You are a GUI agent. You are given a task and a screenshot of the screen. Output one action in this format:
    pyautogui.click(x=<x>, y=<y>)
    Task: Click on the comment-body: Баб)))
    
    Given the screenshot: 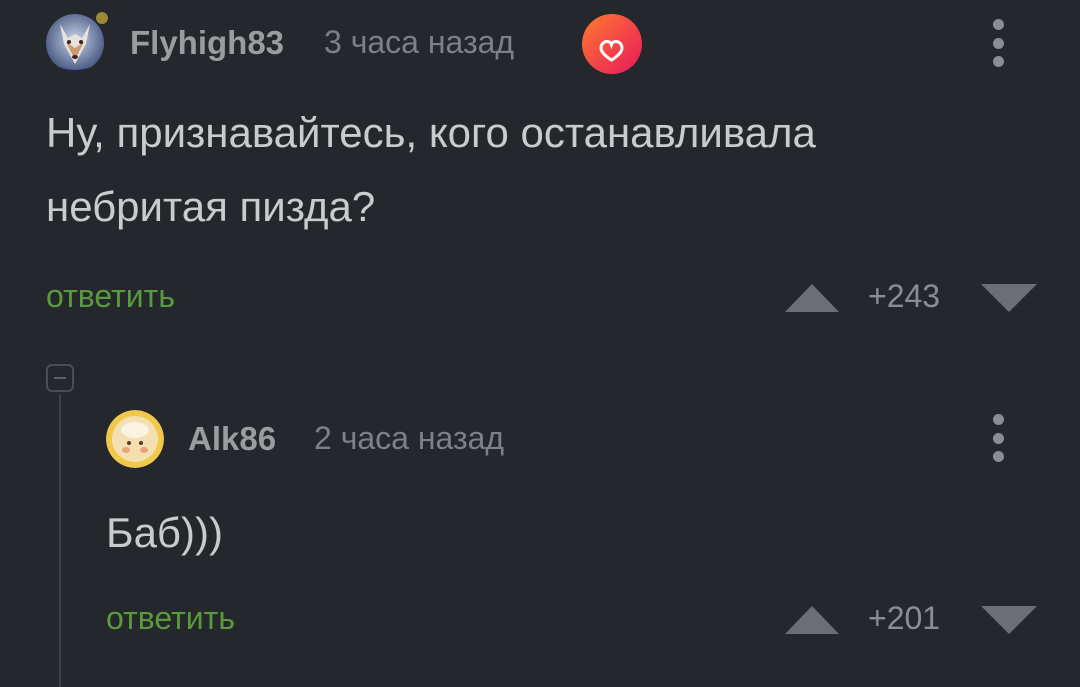 What is the action you would take?
    pyautogui.click(x=164, y=533)
    